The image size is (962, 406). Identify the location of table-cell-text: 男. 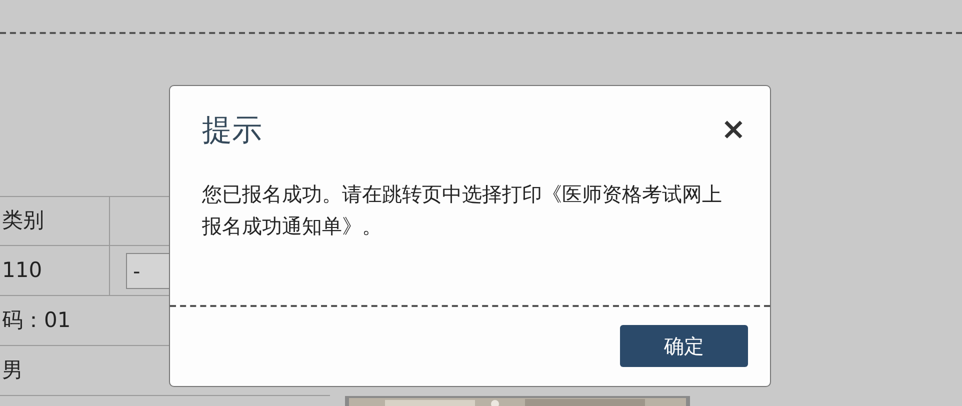
(12, 370).